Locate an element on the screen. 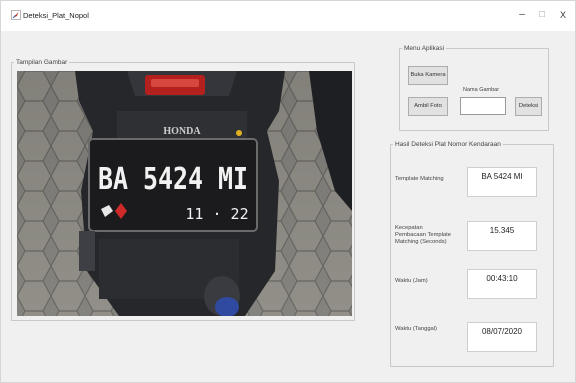 This screenshot has width=576, height=383. maximize-button: ☐ is located at coordinates (542, 15).